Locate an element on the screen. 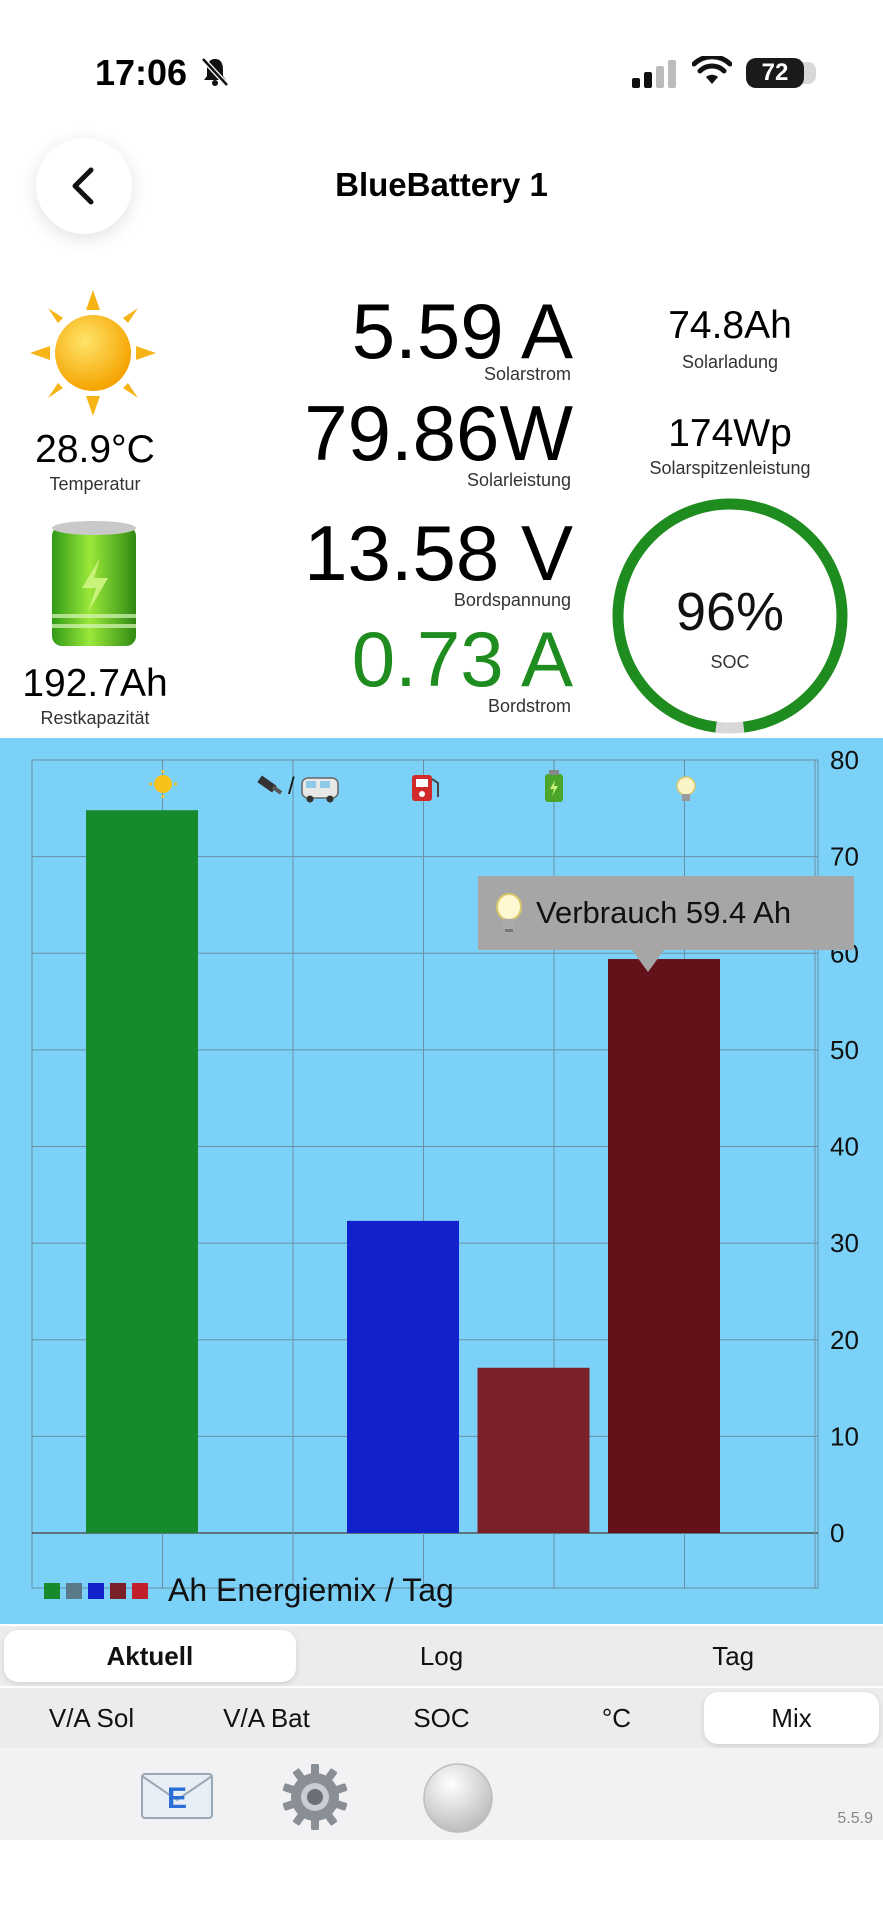 This screenshot has height=1920, width=883. fuel-category-icon is located at coordinates (425, 788).